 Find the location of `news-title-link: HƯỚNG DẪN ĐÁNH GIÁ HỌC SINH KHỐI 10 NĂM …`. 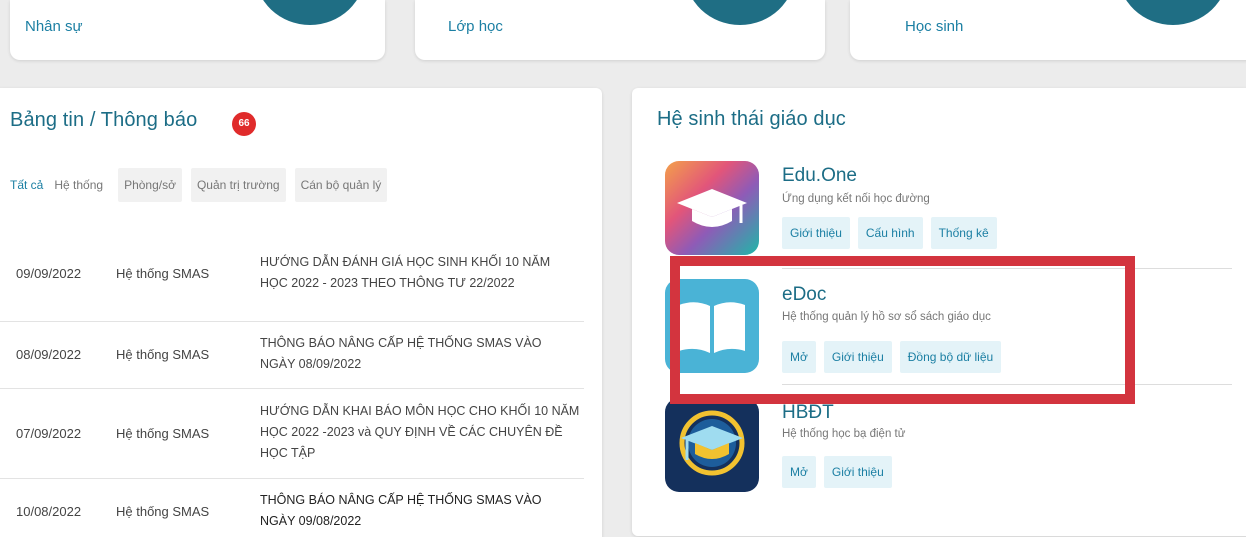

news-title-link: HƯỚNG DẪN ĐÁNH GIÁ HỌC SINH KHỐI 10 NĂM … is located at coordinates (422, 273).